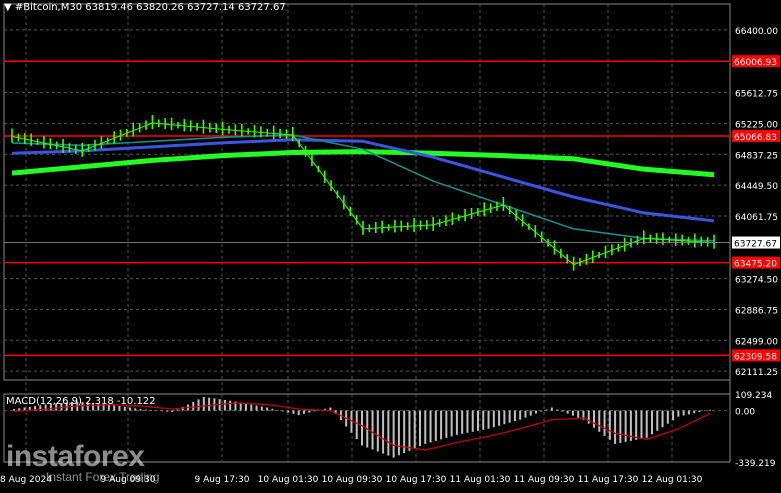  I want to click on price-tick-label: 62111.25, so click(756, 373).